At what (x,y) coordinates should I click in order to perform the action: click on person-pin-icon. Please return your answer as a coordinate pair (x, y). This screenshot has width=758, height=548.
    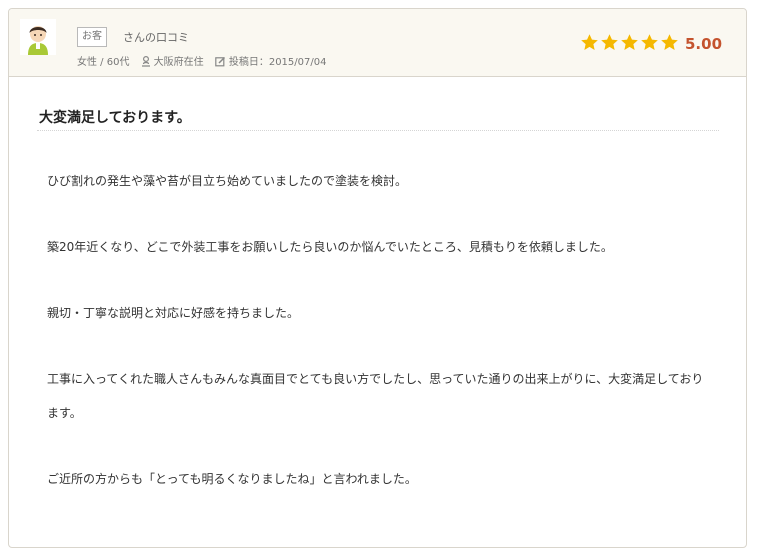
    Looking at the image, I should click on (147, 61).